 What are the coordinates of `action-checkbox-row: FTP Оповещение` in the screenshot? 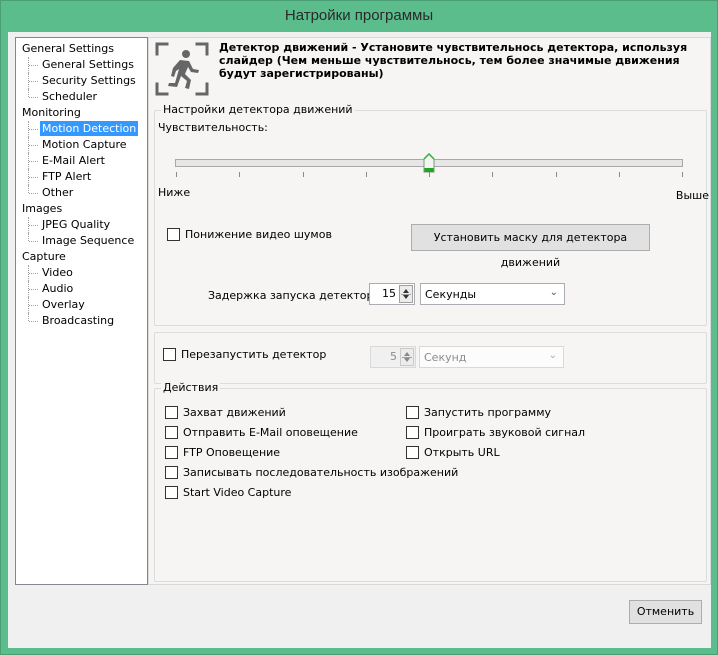 It's located at (222, 452).